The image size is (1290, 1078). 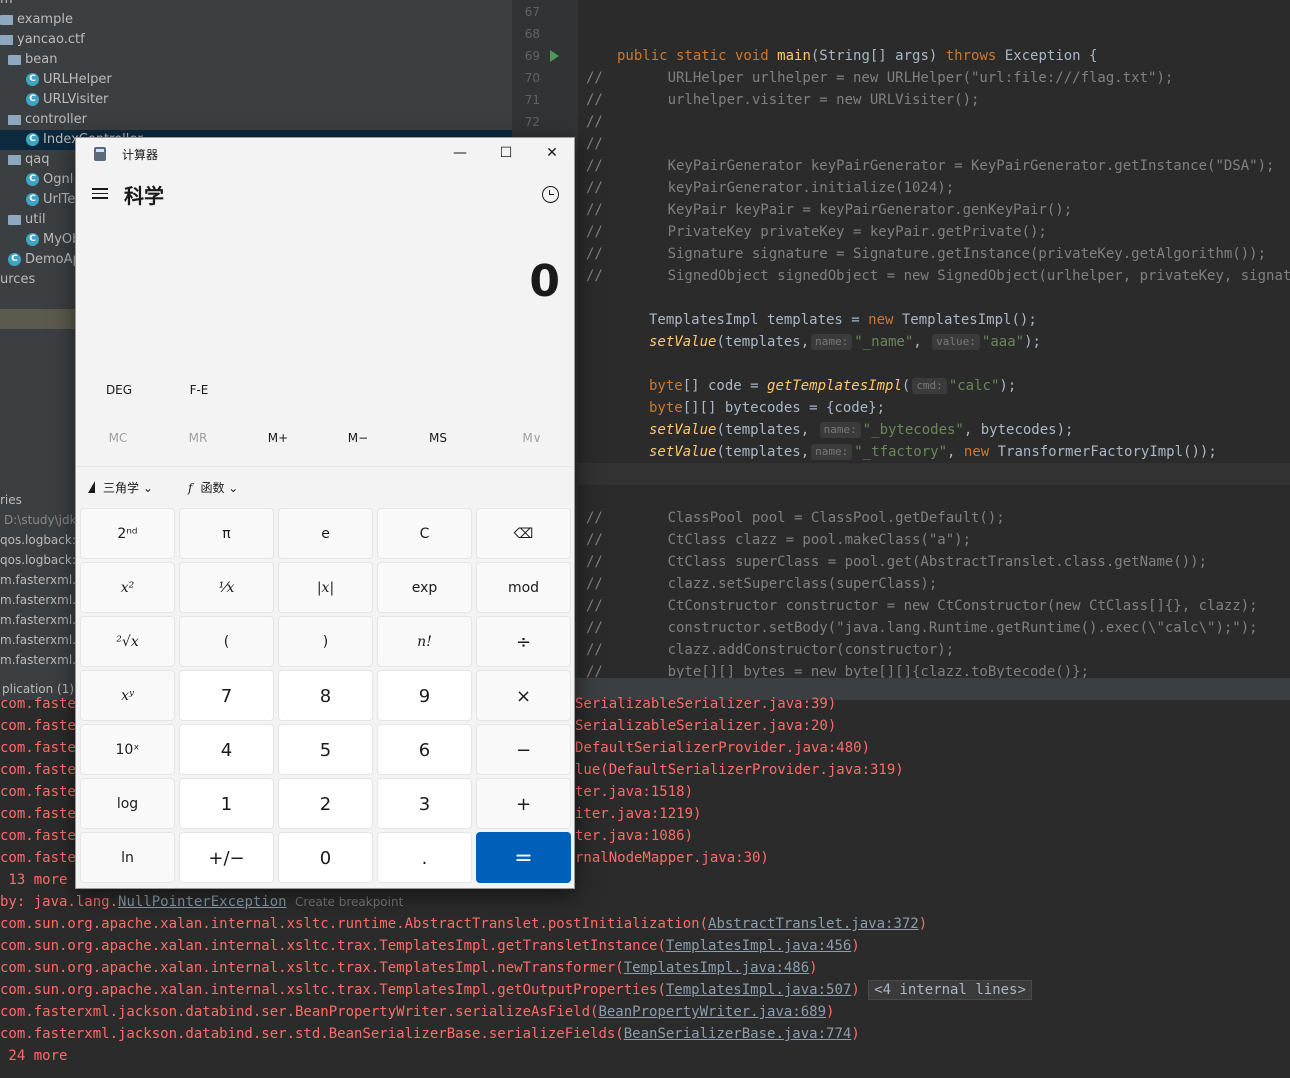 What do you see at coordinates (523, 533) in the screenshot?
I see `backspace-key: ⌫` at bounding box center [523, 533].